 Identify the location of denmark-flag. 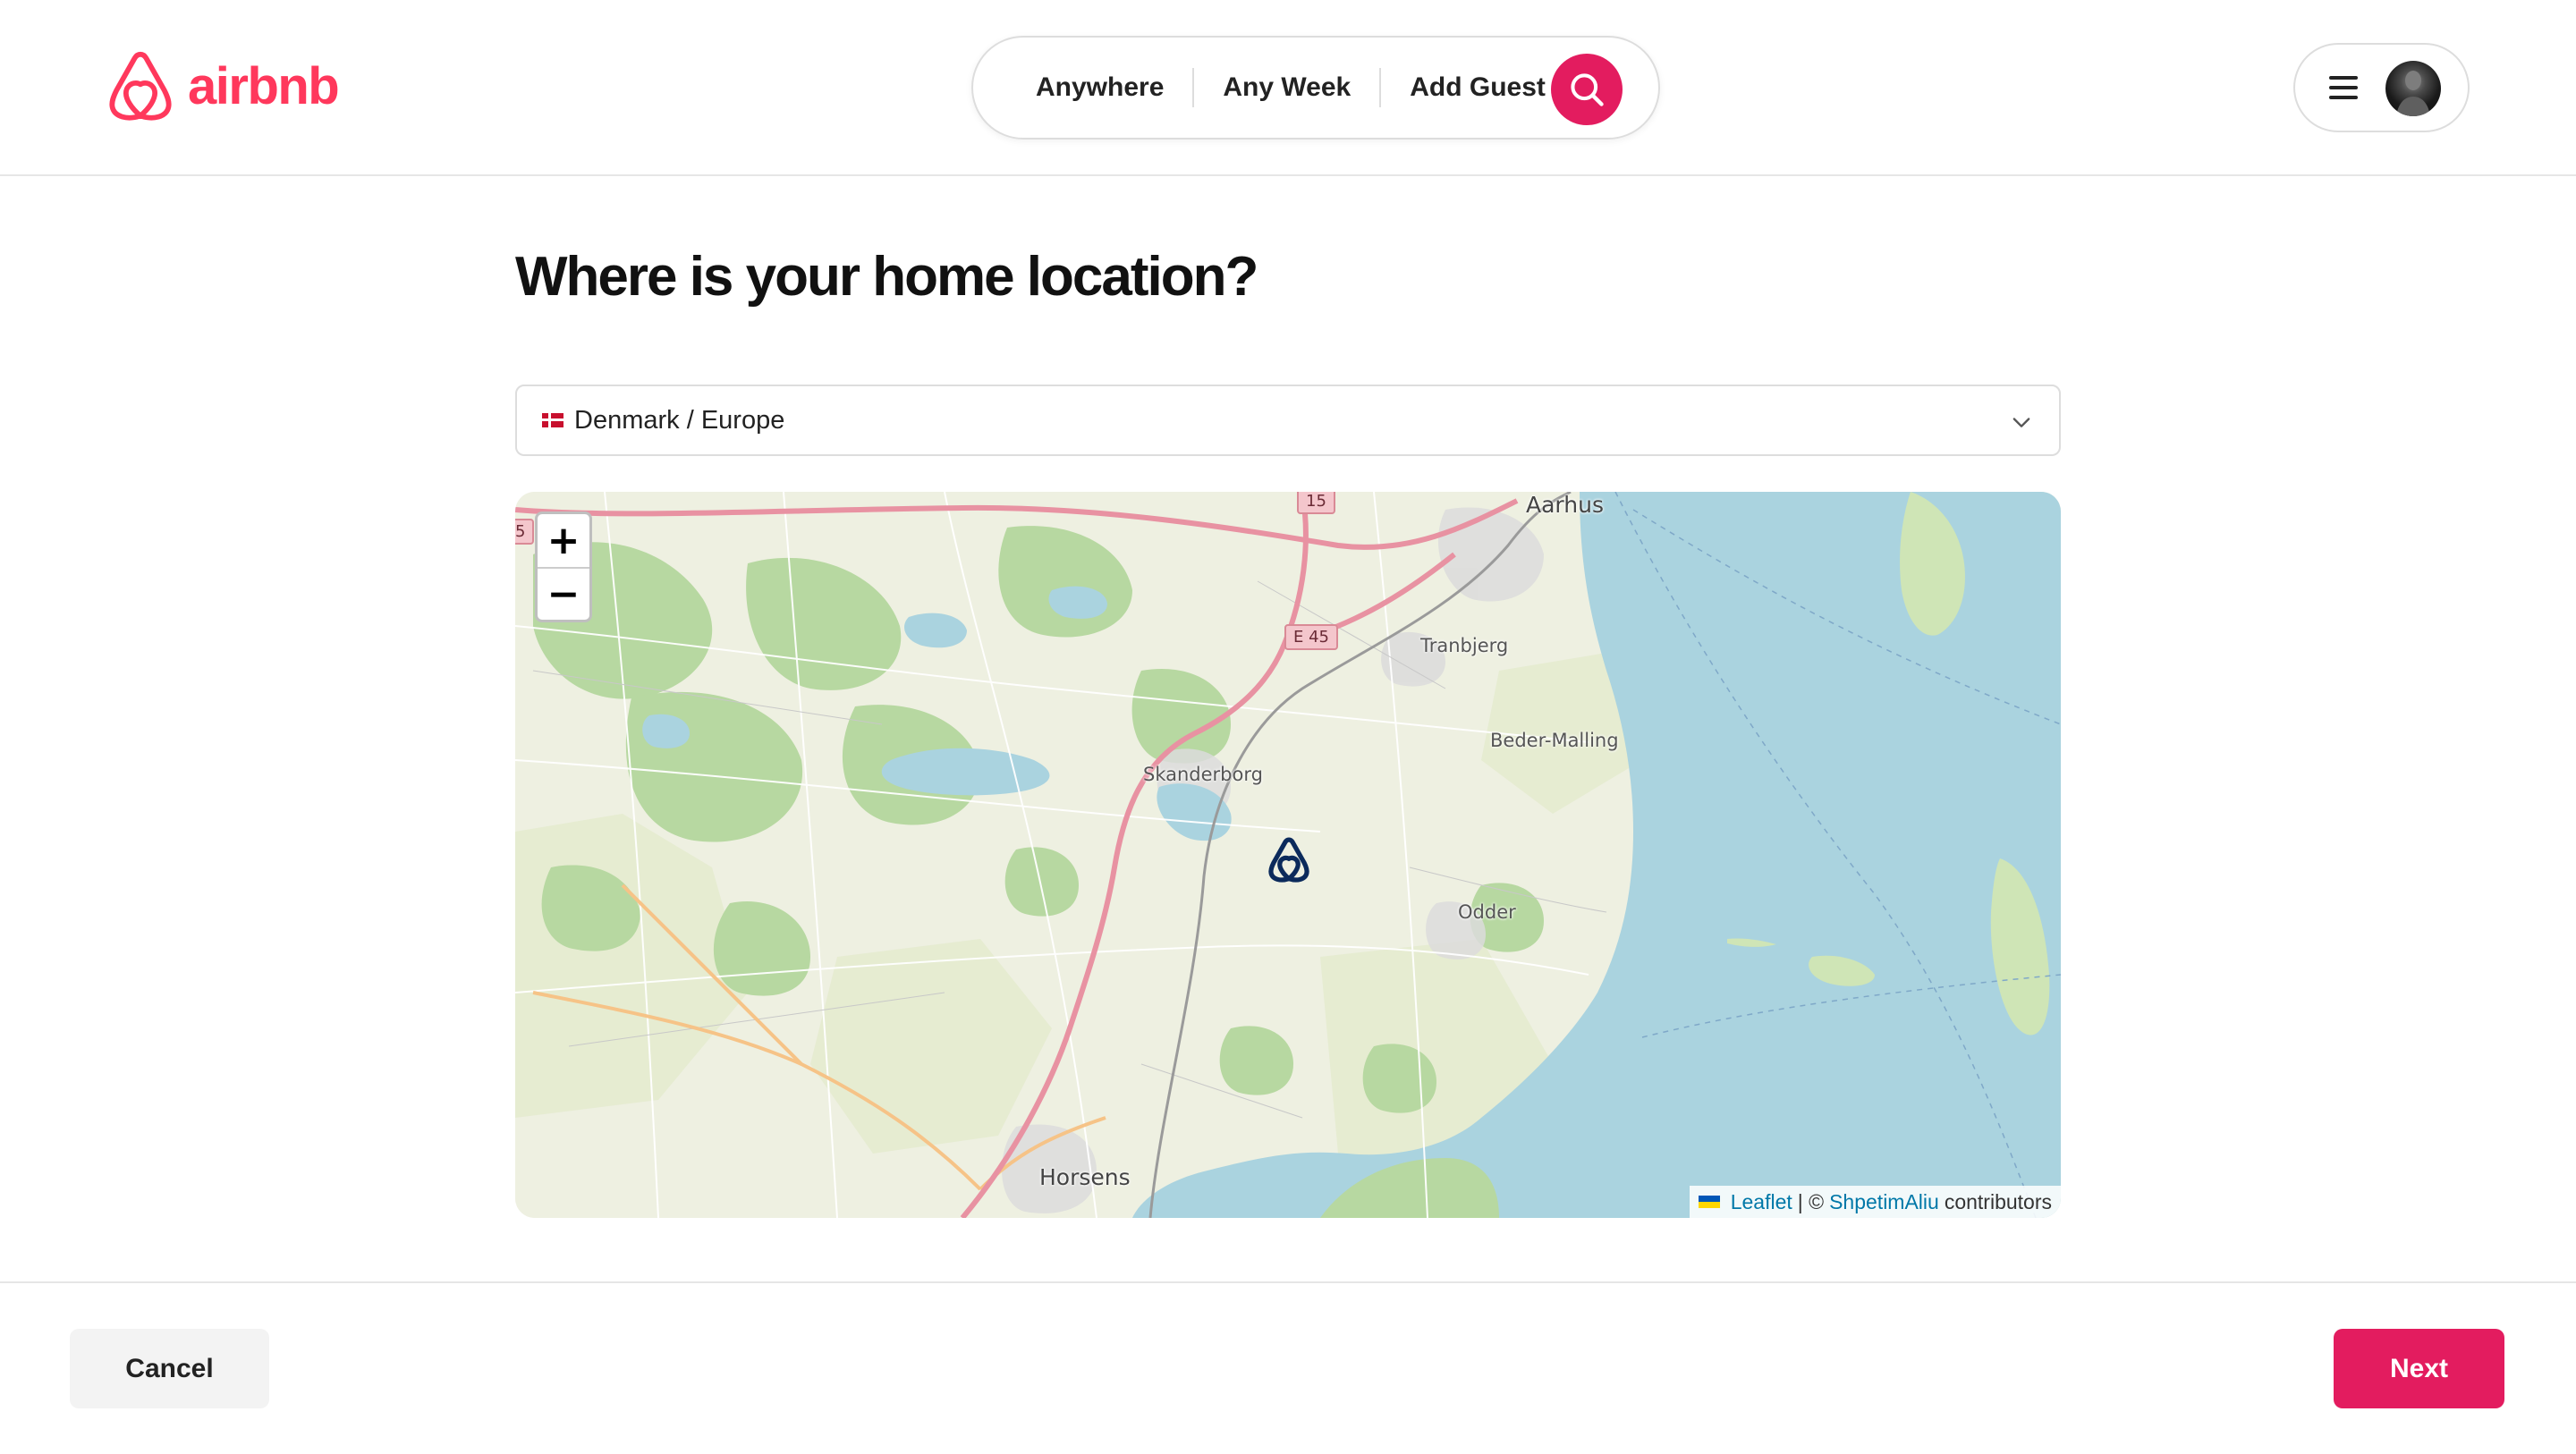
(553, 420).